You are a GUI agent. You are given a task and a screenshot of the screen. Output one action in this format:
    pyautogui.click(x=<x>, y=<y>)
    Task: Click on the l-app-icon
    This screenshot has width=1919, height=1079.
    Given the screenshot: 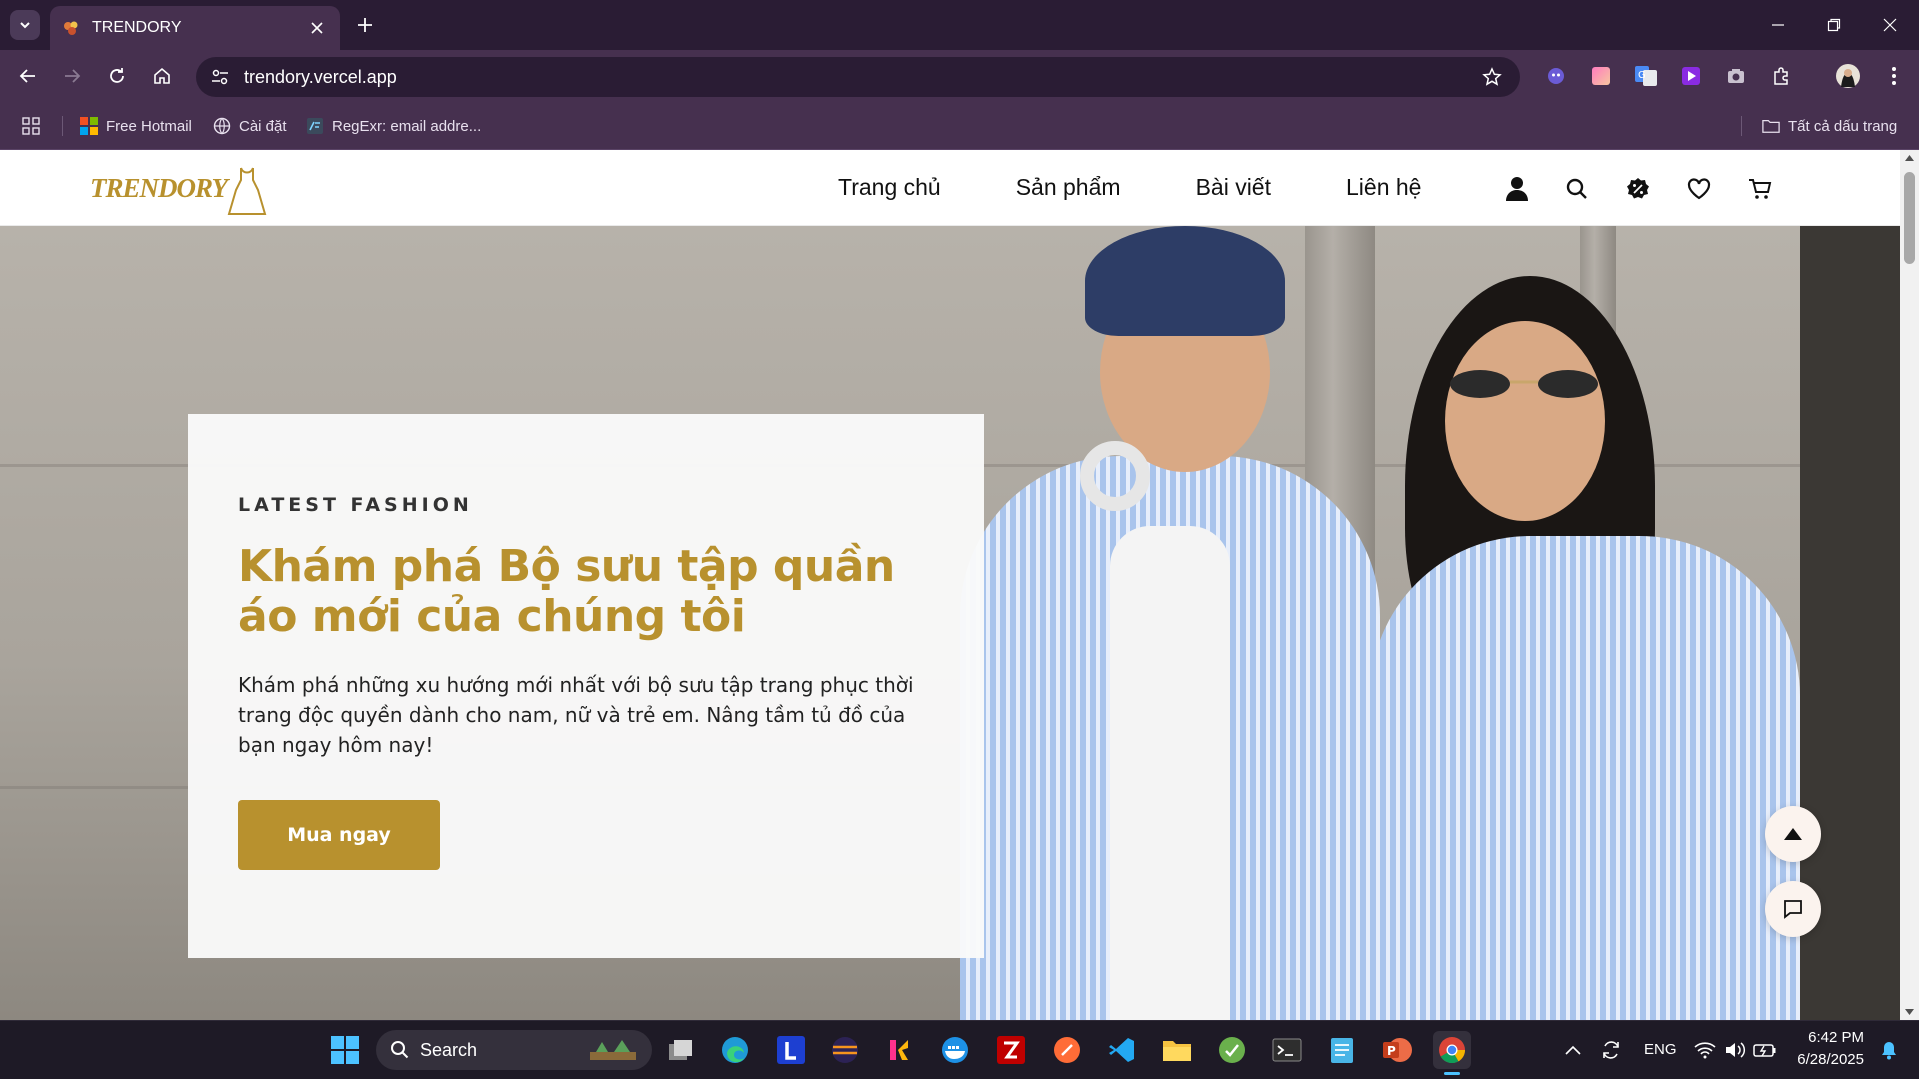 What is the action you would take?
    pyautogui.click(x=791, y=1050)
    